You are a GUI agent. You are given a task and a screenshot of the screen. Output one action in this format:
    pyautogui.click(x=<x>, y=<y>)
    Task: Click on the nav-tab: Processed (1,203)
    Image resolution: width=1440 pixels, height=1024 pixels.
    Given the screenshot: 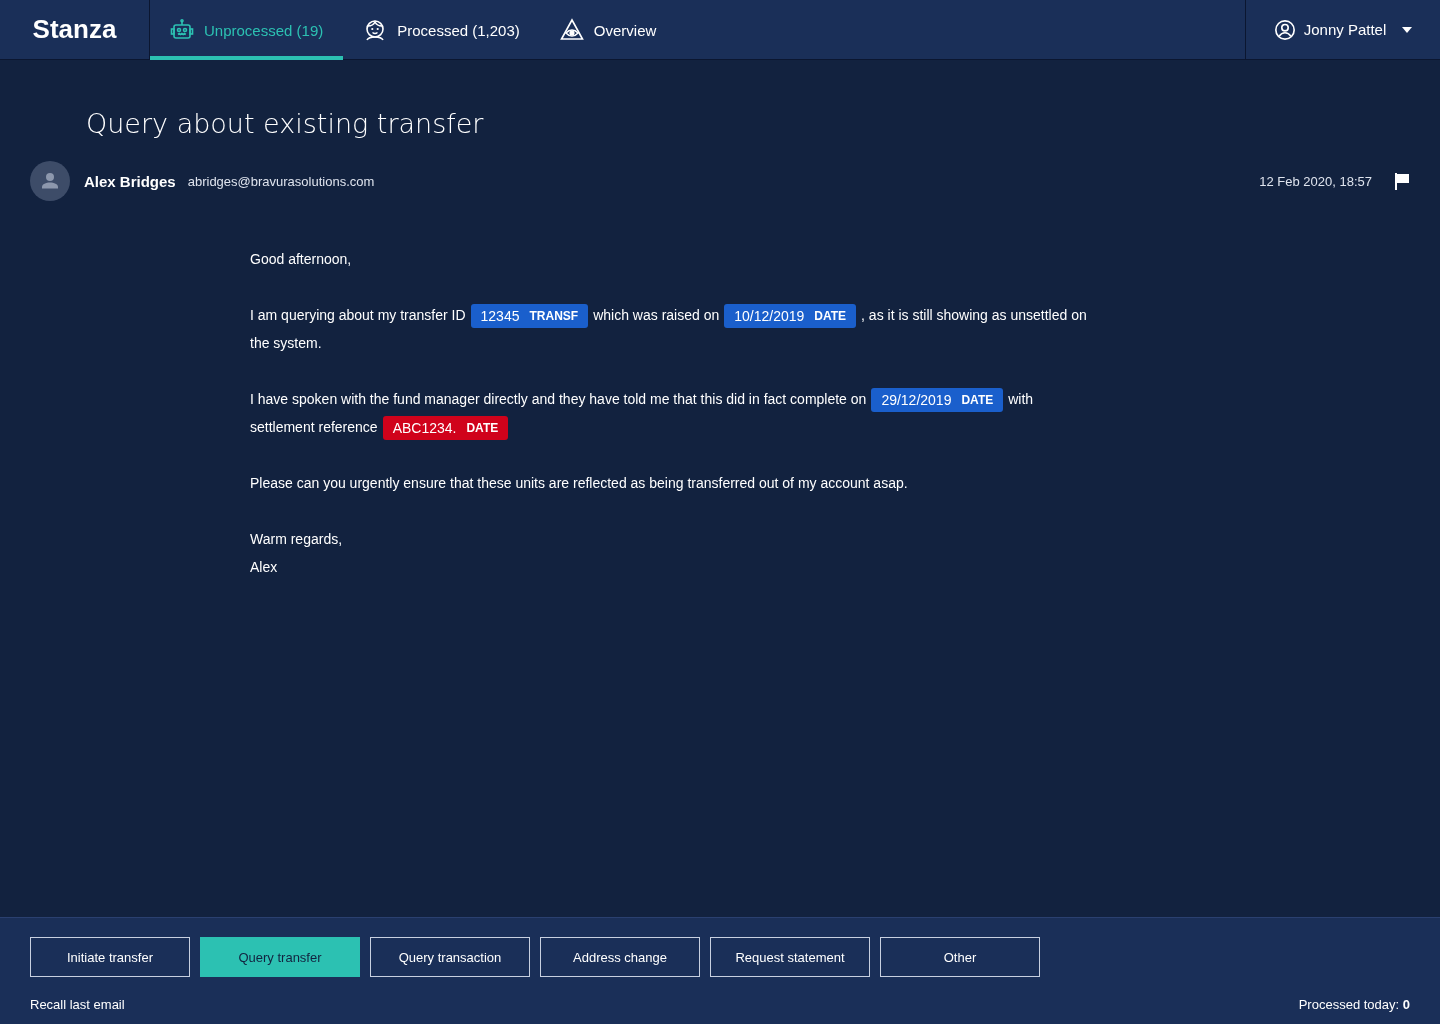 What is the action you would take?
    pyautogui.click(x=441, y=30)
    